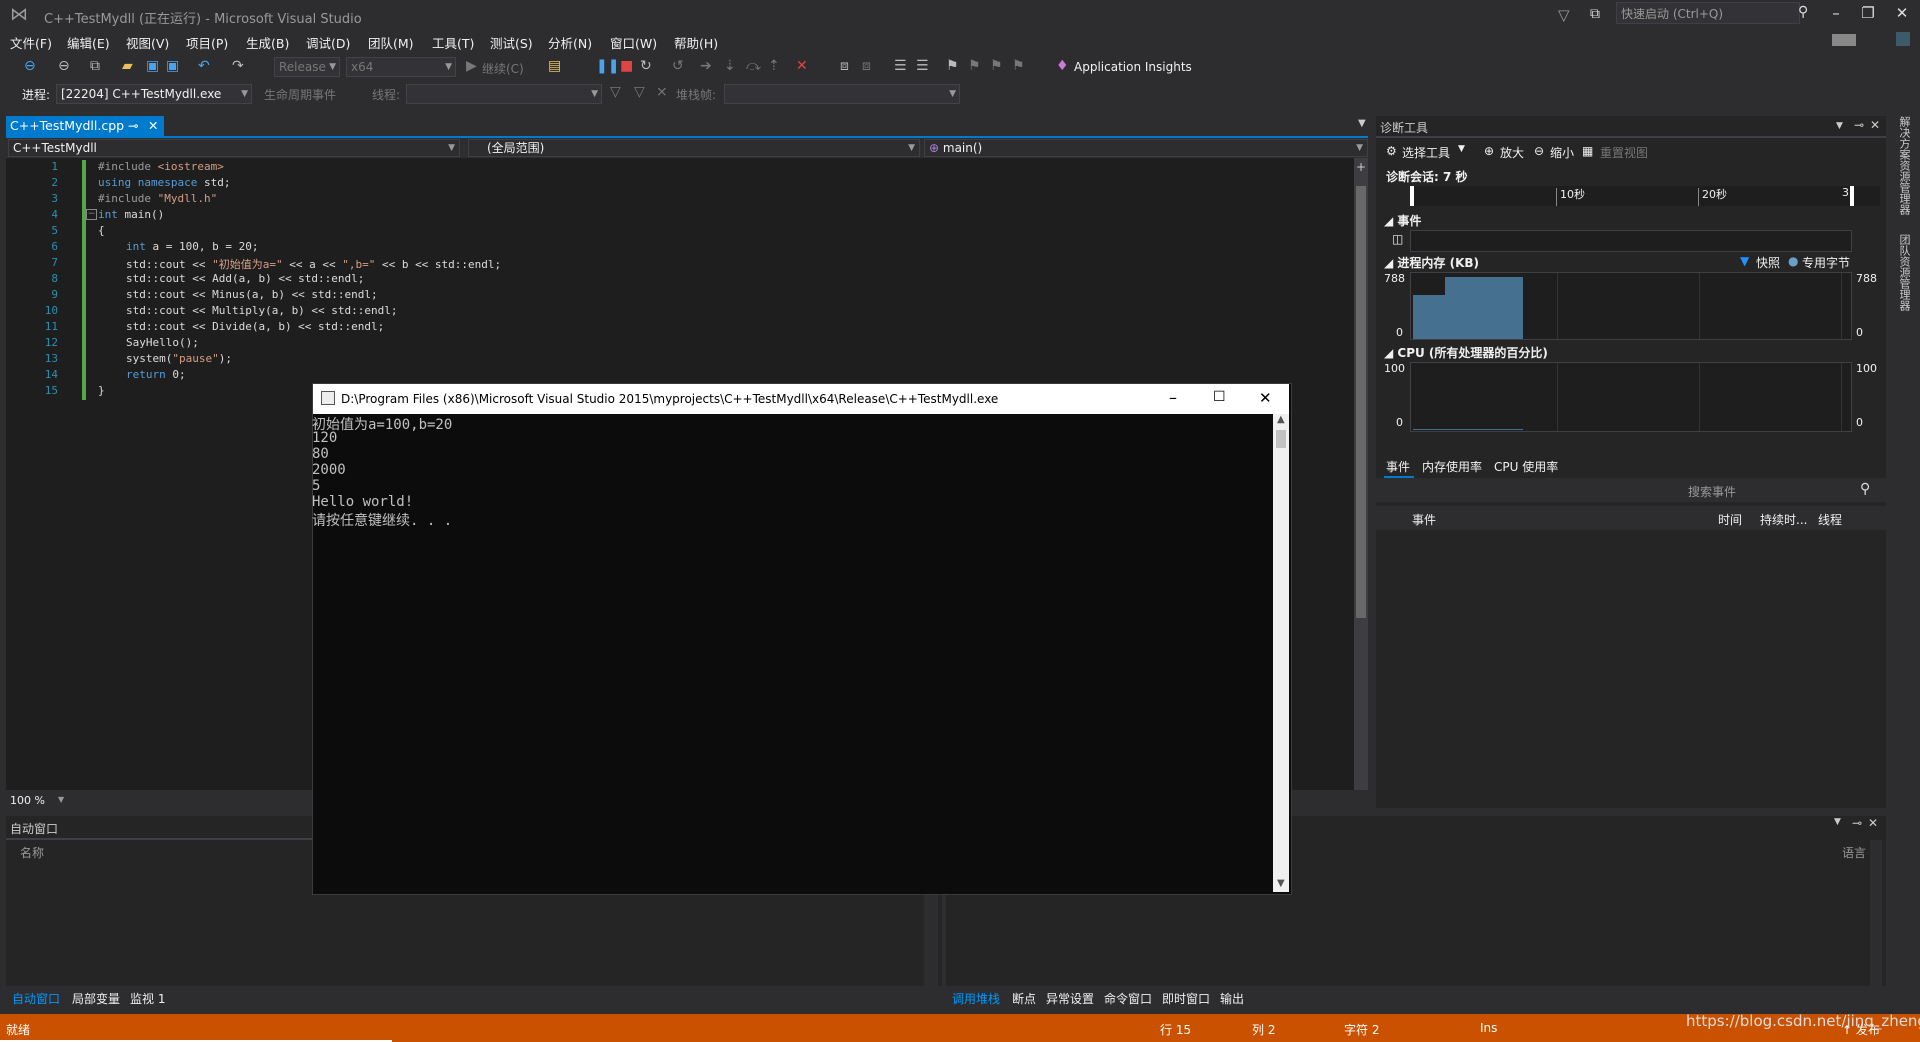  Describe the element at coordinates (234, 148) in the screenshot. I see `project-nav-select: C++TestMydll ▼` at that location.